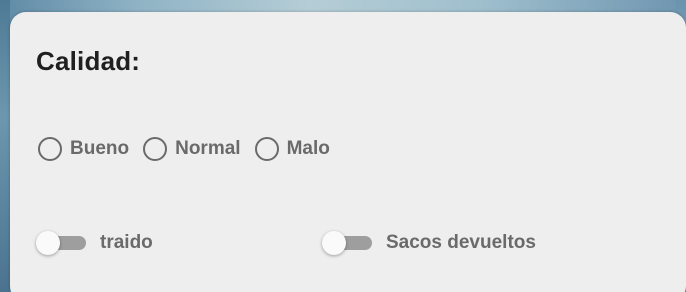 The width and height of the screenshot is (686, 292). I want to click on section-title: Calidad:, so click(88, 61).